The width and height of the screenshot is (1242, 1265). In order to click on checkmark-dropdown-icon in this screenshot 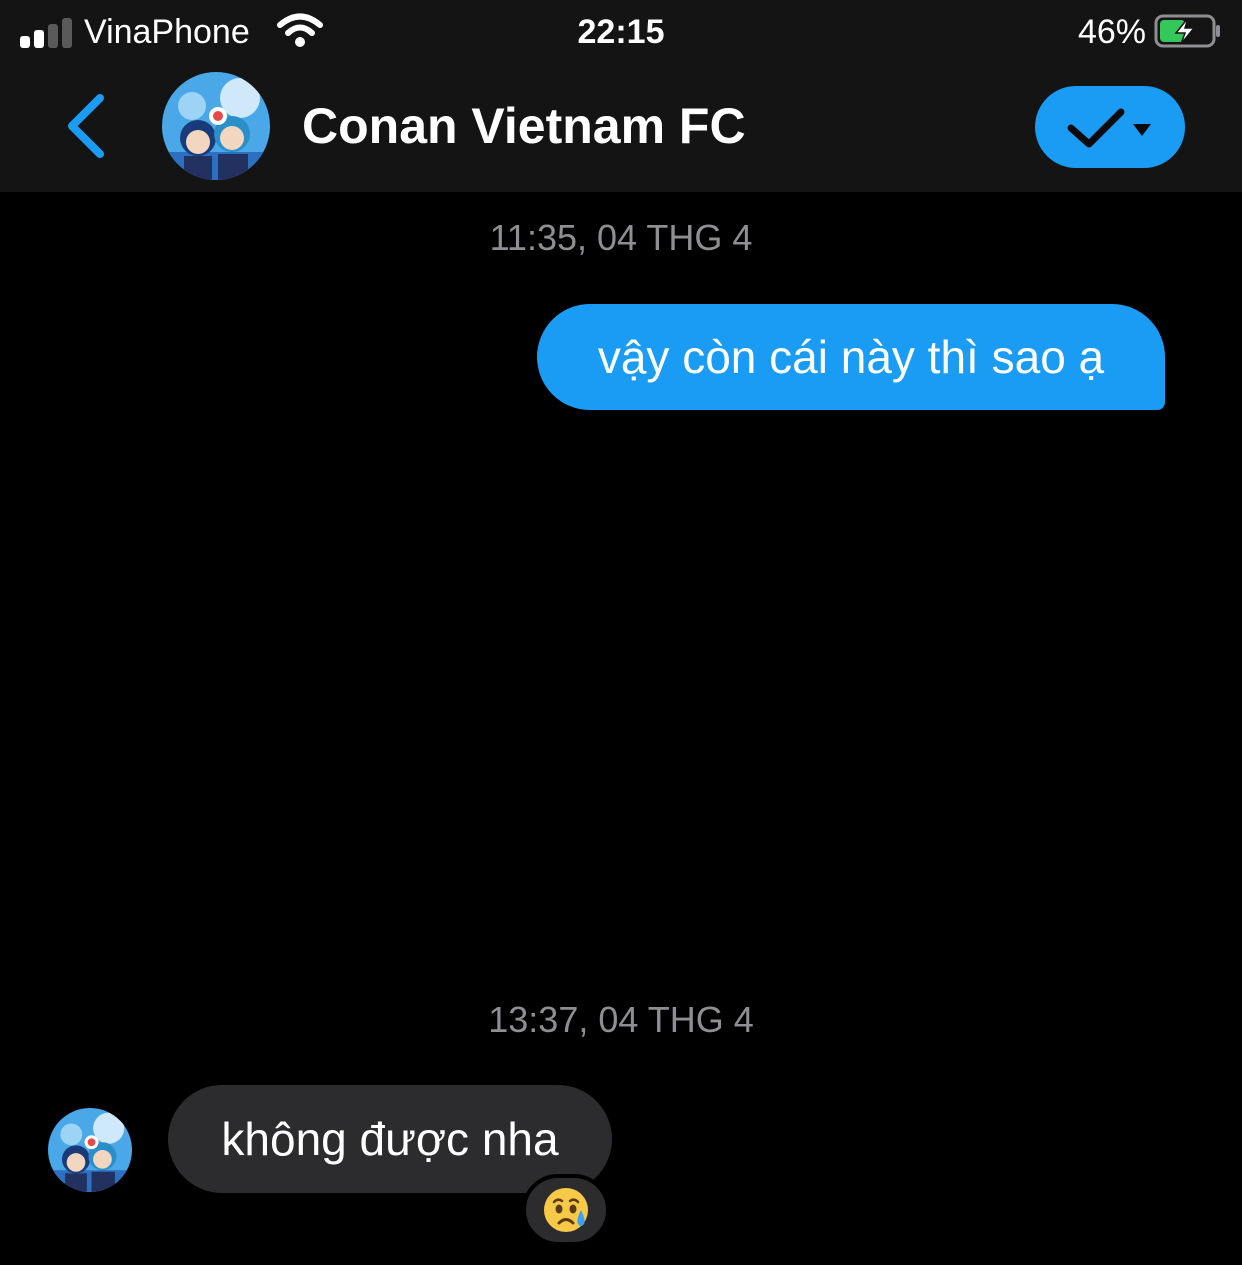, I will do `click(1109, 128)`.